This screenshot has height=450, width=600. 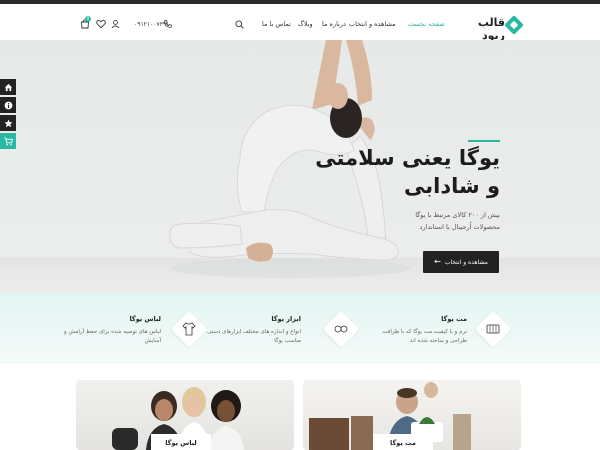 I want to click on hero-cta-label: مشاهده و انتخاب, so click(x=466, y=262).